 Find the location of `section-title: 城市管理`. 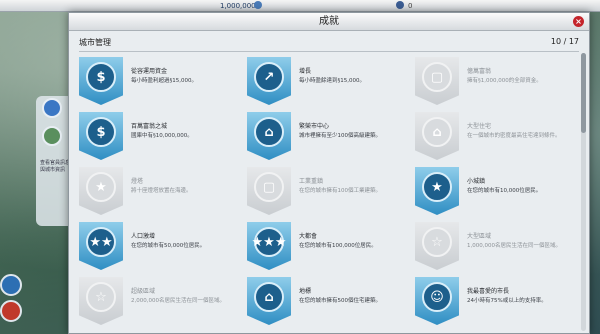

section-title: 城市管理 is located at coordinates (95, 42).